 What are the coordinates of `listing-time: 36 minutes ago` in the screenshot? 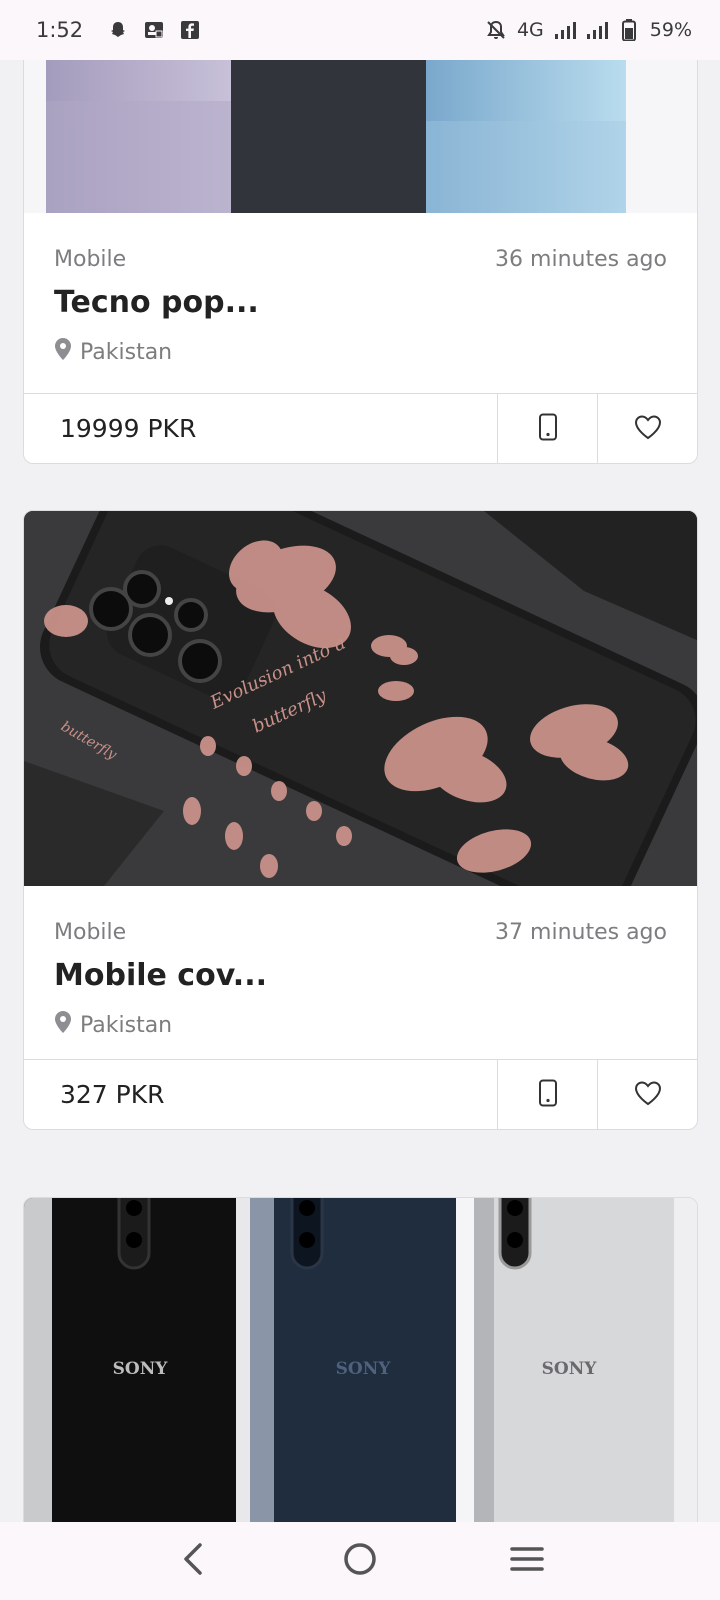 It's located at (581, 259).